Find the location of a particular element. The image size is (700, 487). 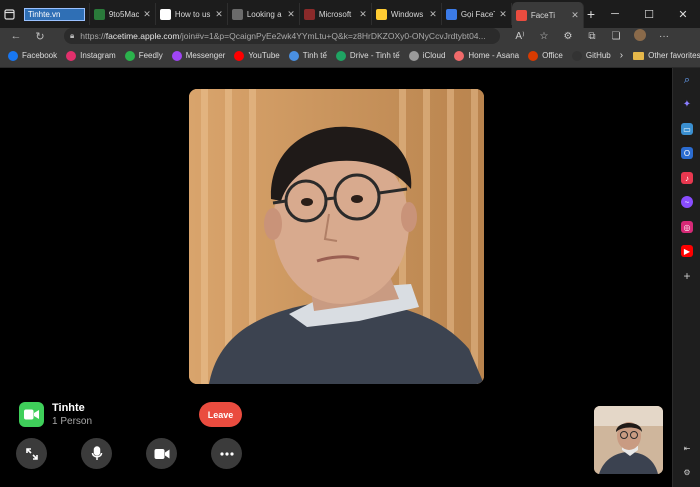

bookmark-label: Instagram is located at coordinates (98, 55).